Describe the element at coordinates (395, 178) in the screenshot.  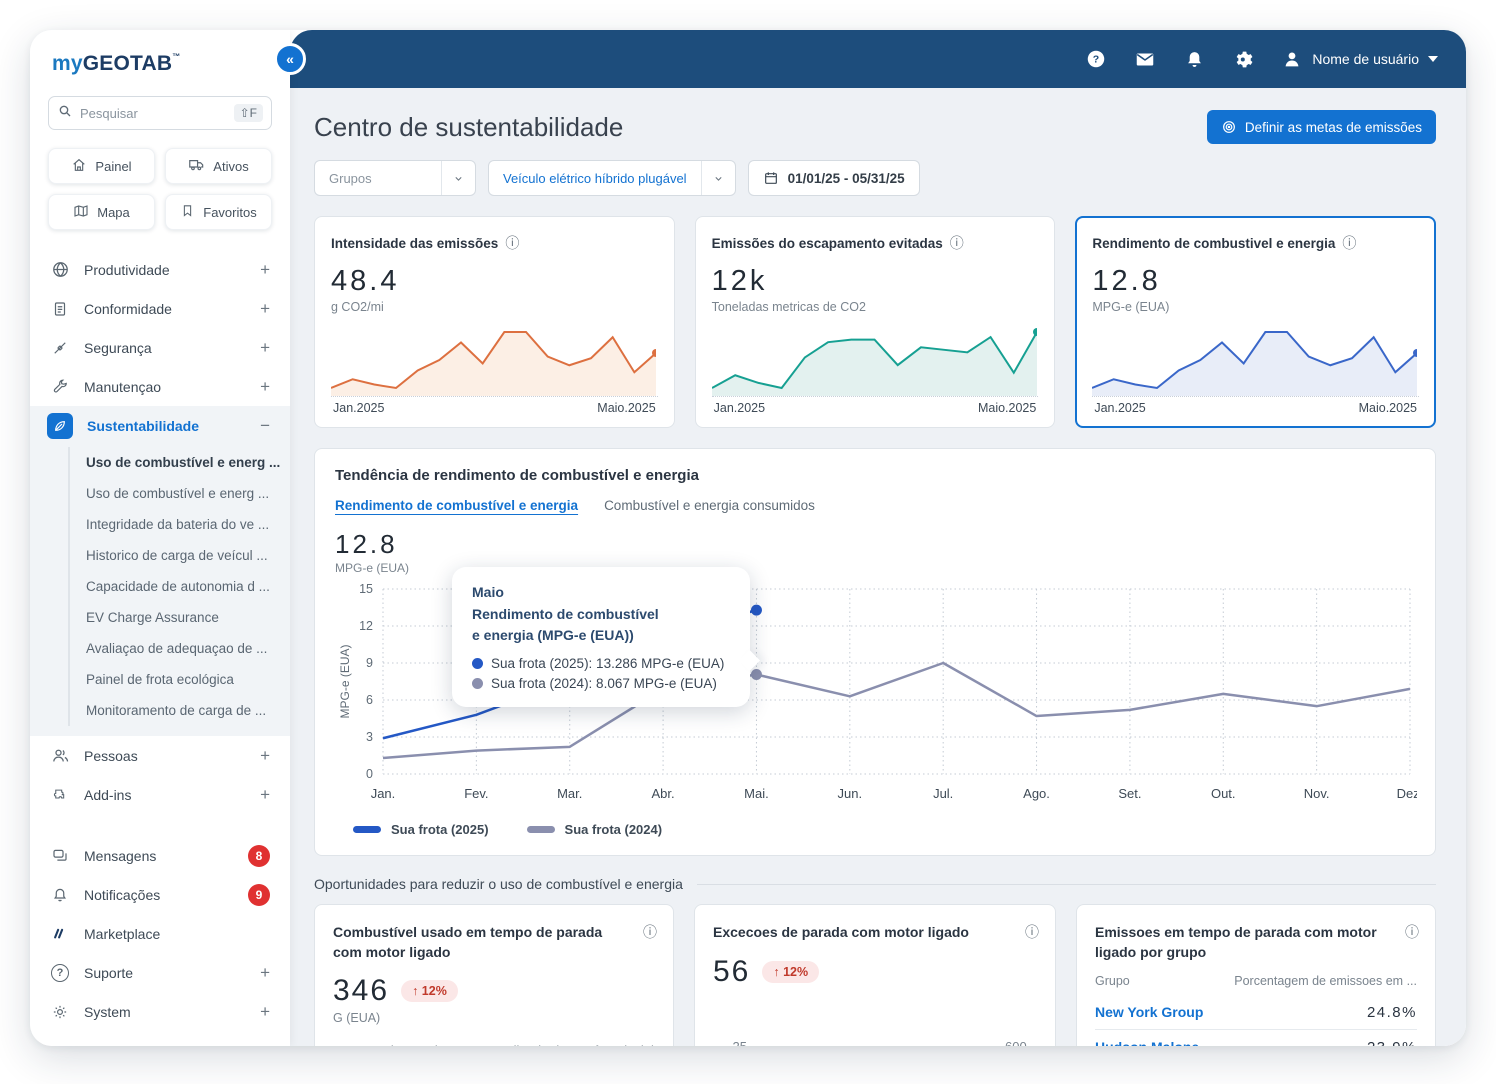
I see `groups-select: Grupos` at that location.